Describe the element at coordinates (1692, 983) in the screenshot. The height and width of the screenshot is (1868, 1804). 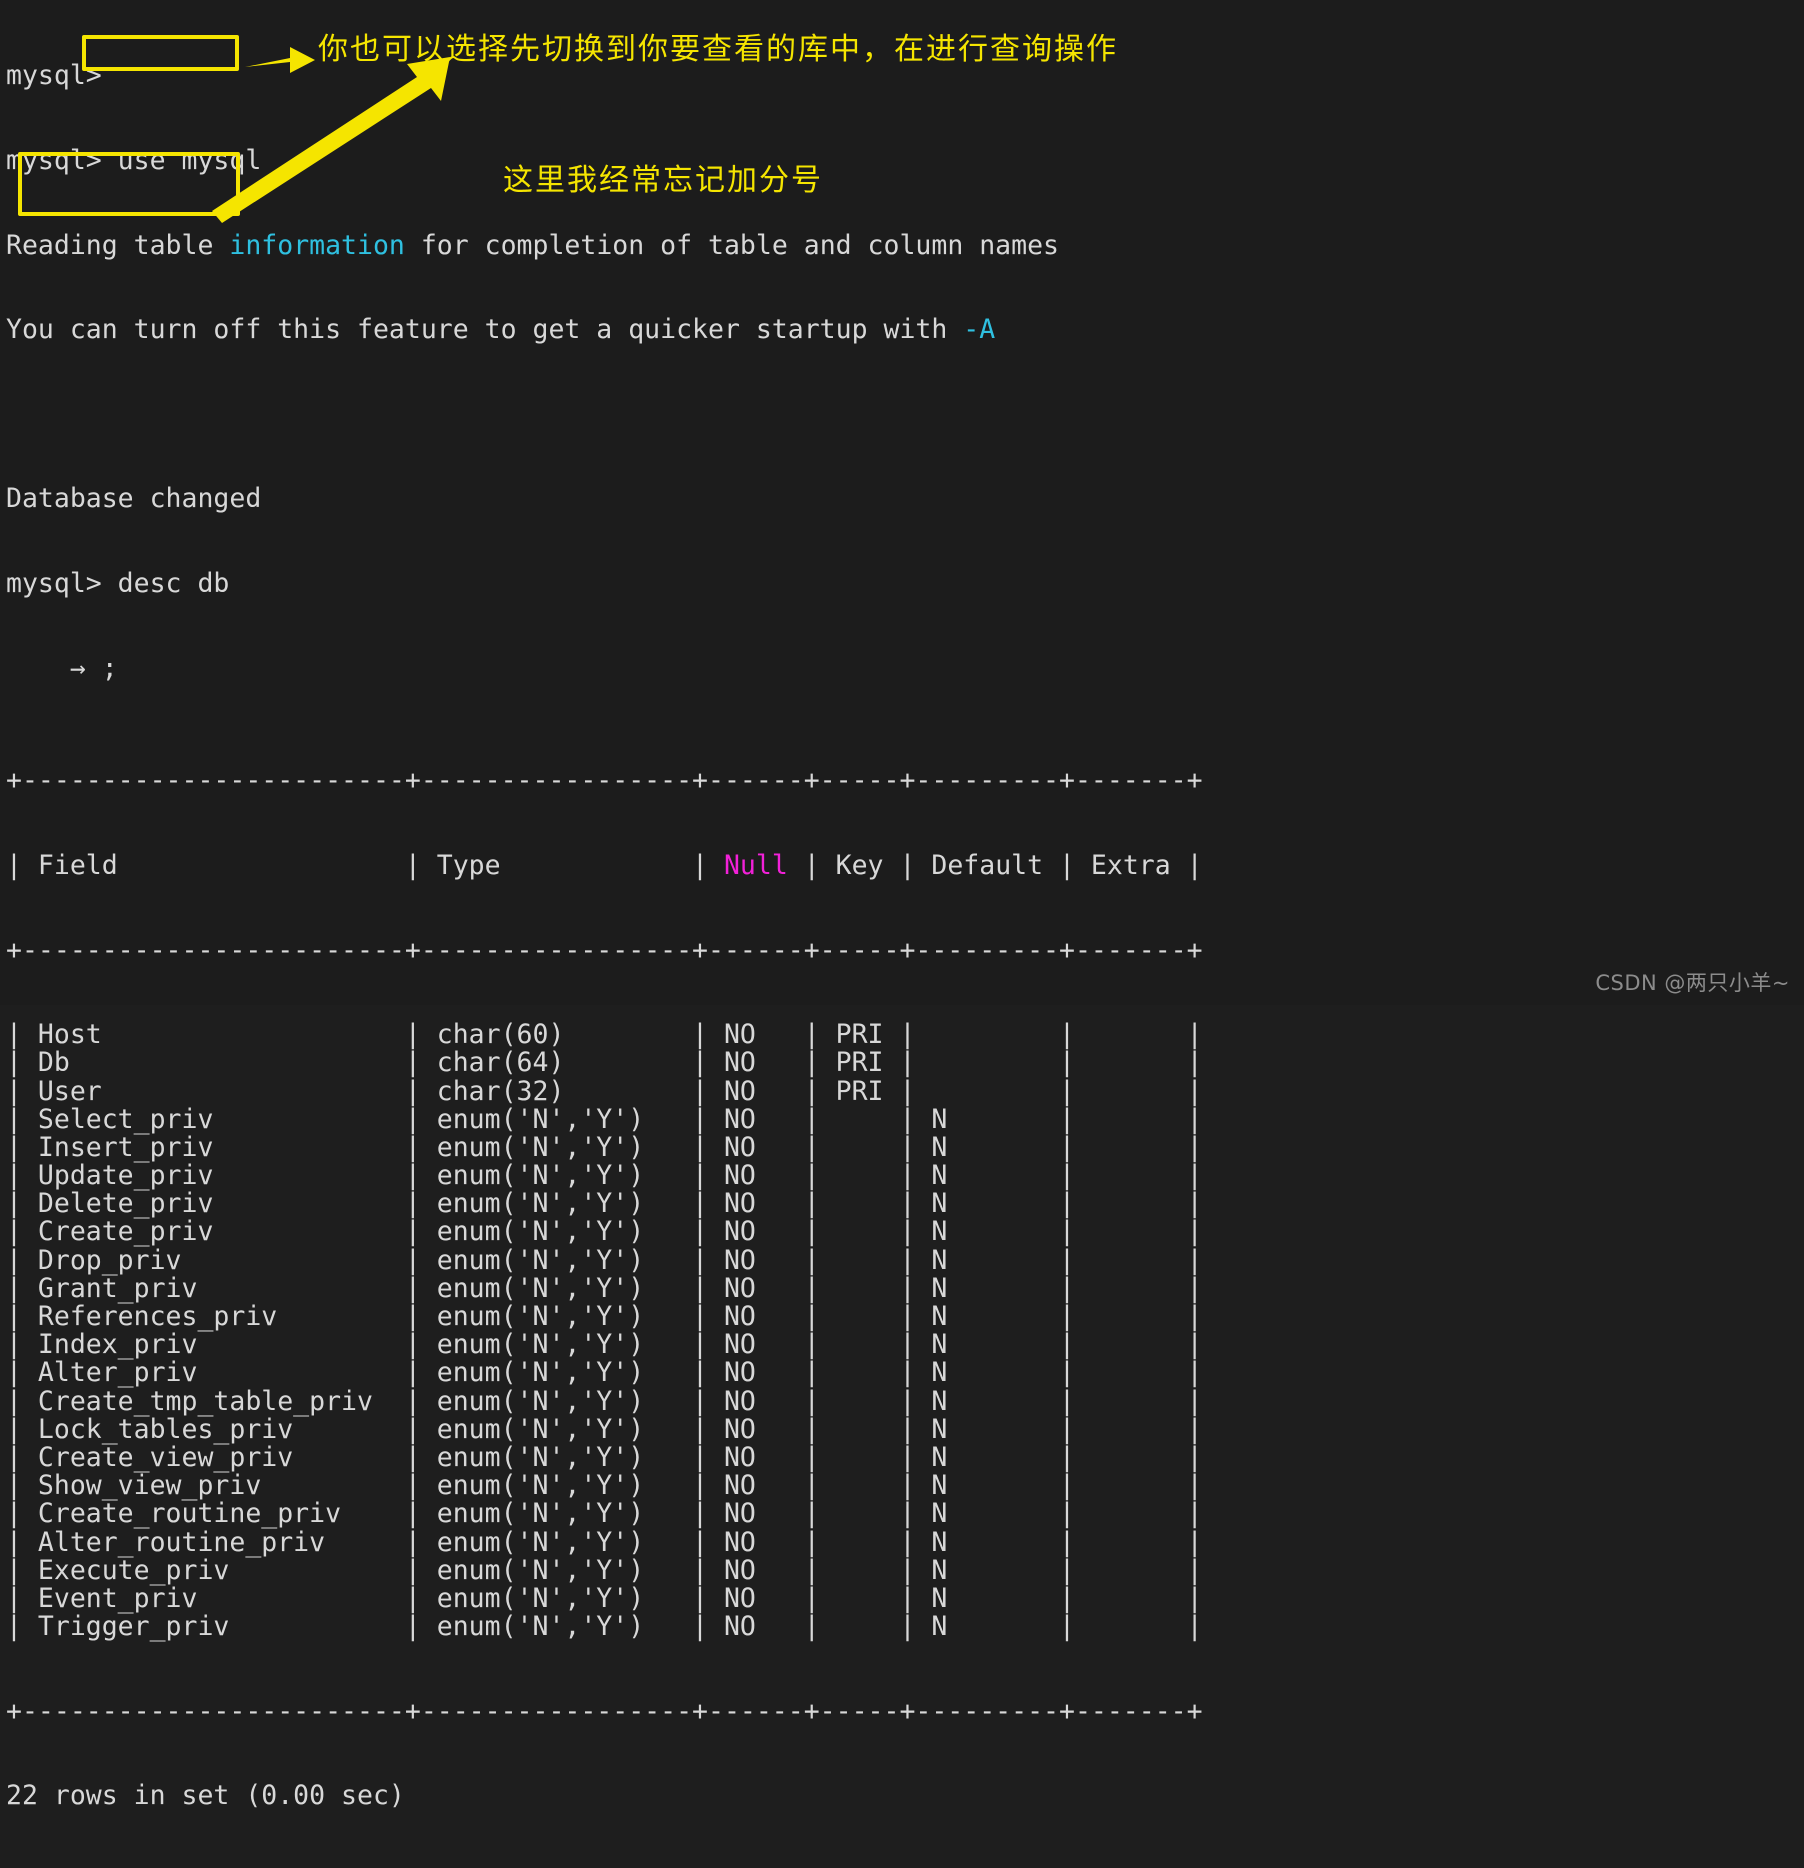
I see `csdn-watermark: CSDN @两只小羊~` at that location.